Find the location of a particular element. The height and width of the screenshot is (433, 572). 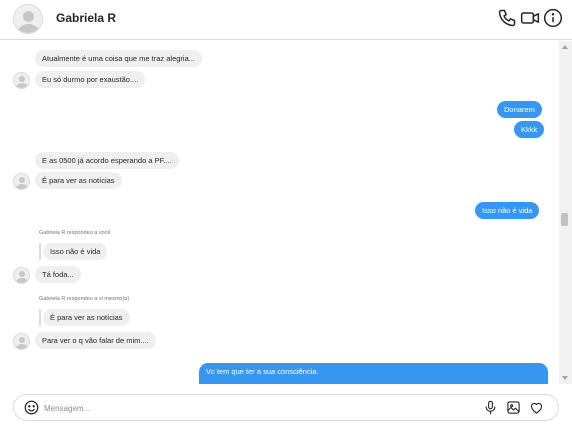

image-icon is located at coordinates (513, 407).